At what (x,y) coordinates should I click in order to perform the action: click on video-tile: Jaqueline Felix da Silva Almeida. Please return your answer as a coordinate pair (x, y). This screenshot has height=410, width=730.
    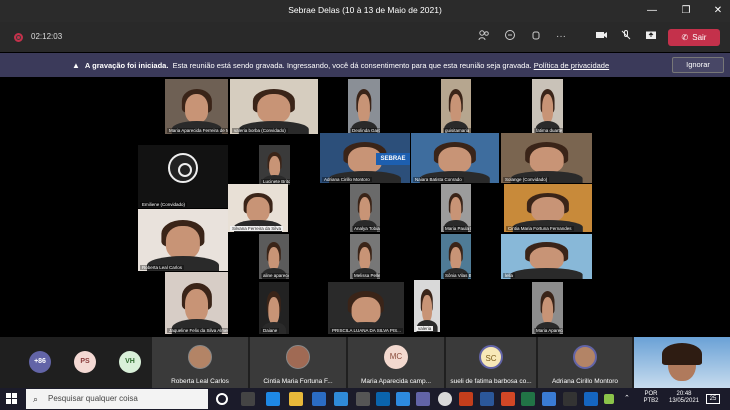
    Looking at the image, I should click on (196, 303).